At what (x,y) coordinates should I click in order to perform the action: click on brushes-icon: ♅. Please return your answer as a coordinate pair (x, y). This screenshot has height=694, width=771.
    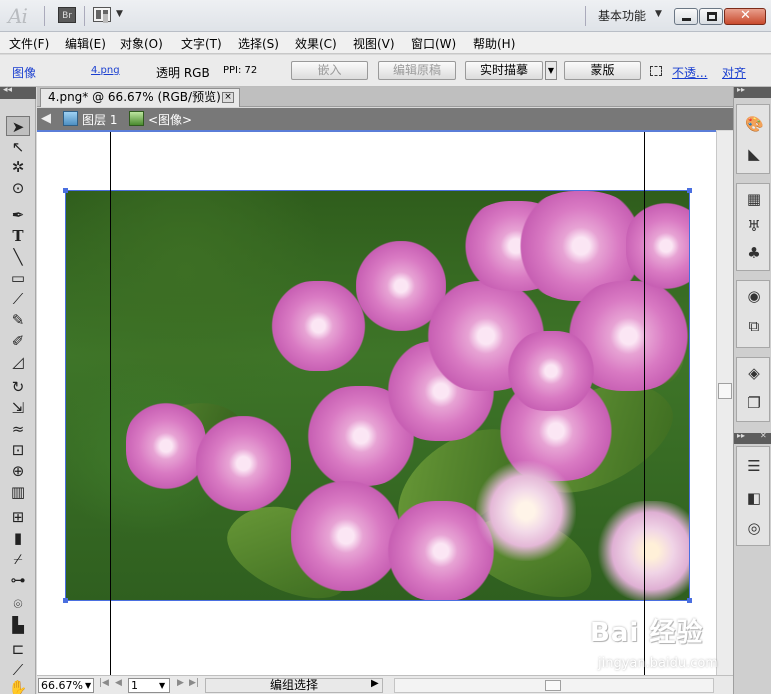
    Looking at the image, I should click on (754, 226).